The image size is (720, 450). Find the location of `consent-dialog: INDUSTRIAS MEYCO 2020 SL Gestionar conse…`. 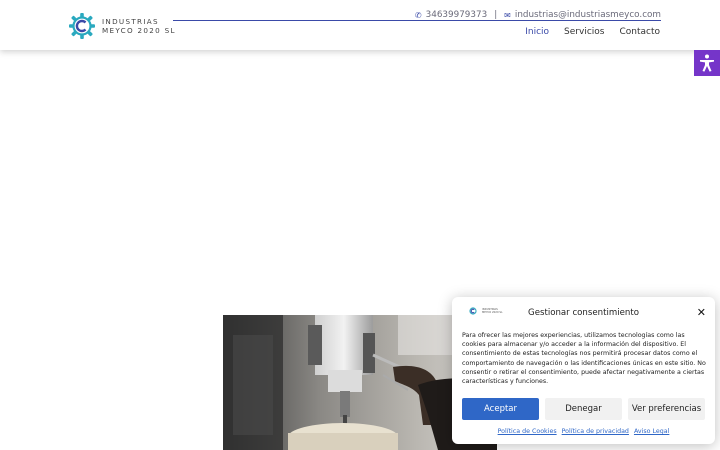

consent-dialog: INDUSTRIAS MEYCO 2020 SL Gestionar conse… is located at coordinates (583, 370).